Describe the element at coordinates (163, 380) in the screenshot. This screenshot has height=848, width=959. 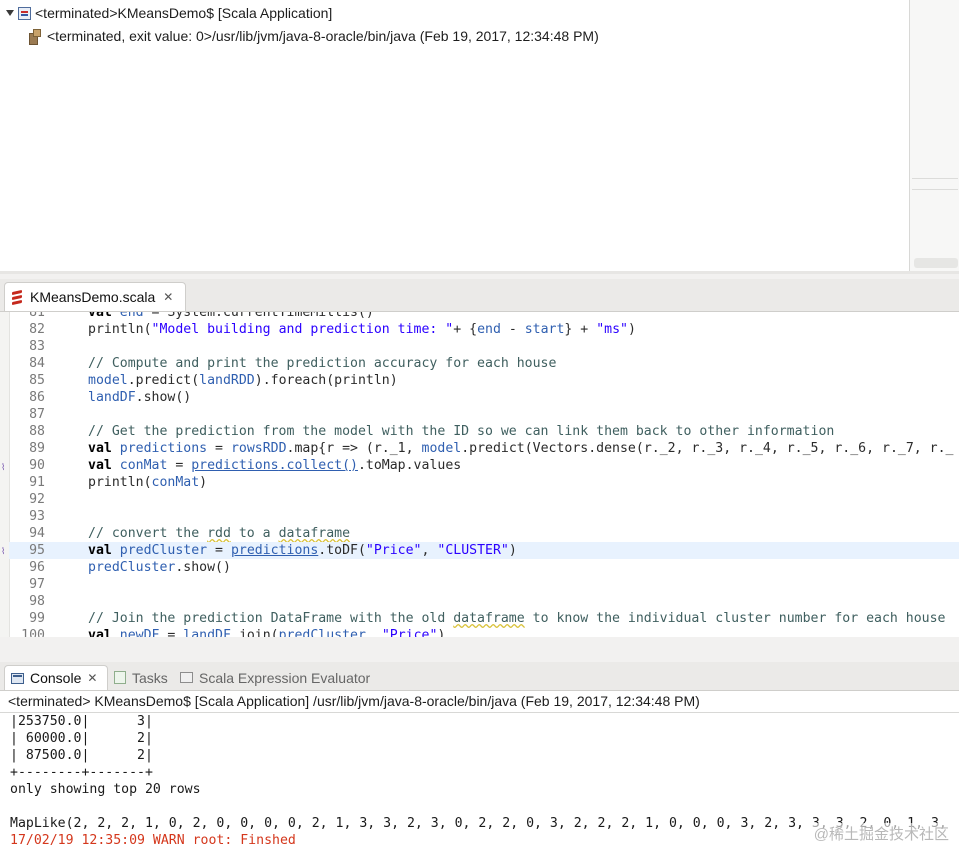
I see `code-token: .predict(` at that location.